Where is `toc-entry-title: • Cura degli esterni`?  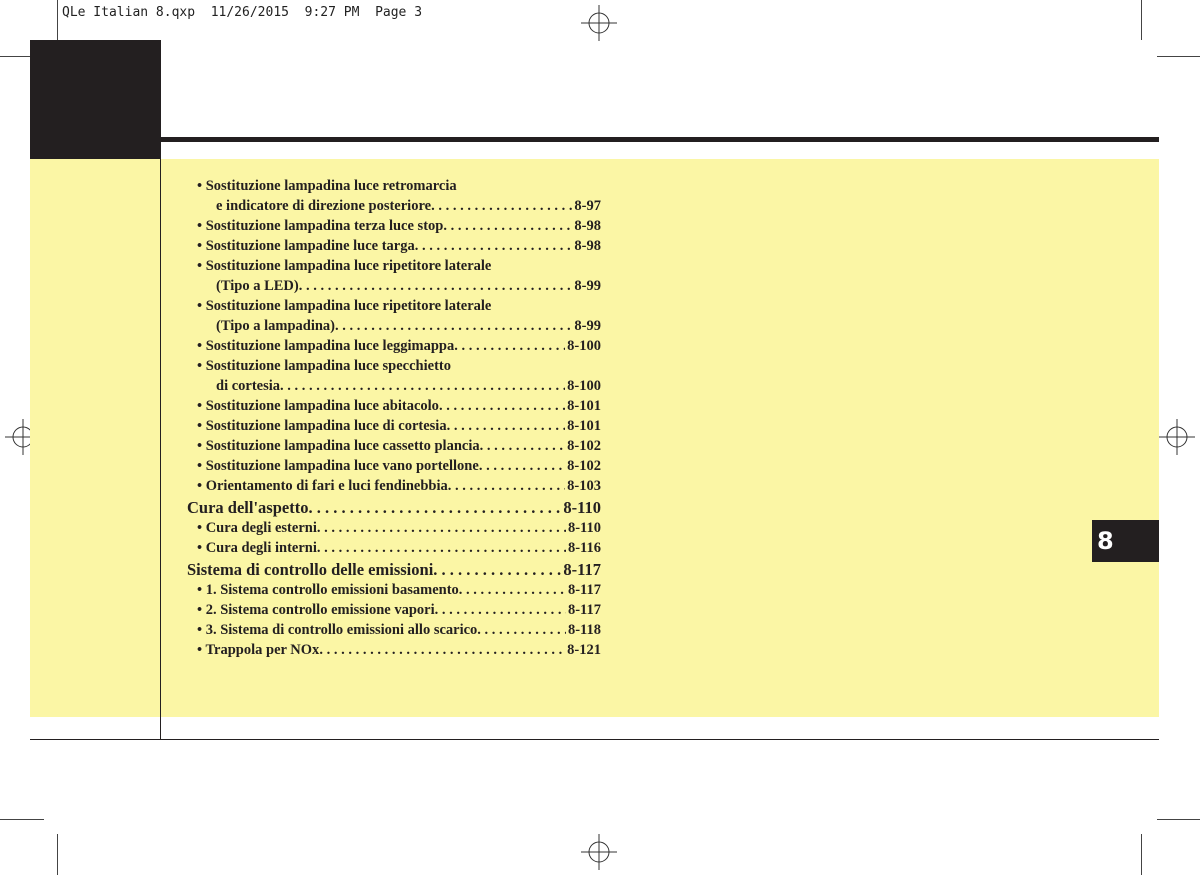 toc-entry-title: • Cura degli esterni is located at coordinates (257, 528).